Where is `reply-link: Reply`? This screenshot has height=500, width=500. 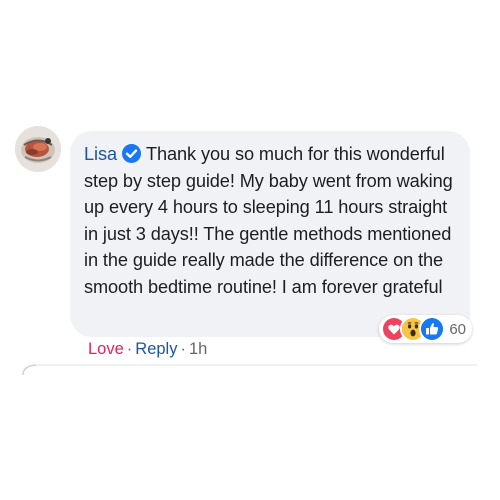 reply-link: Reply is located at coordinates (156, 349).